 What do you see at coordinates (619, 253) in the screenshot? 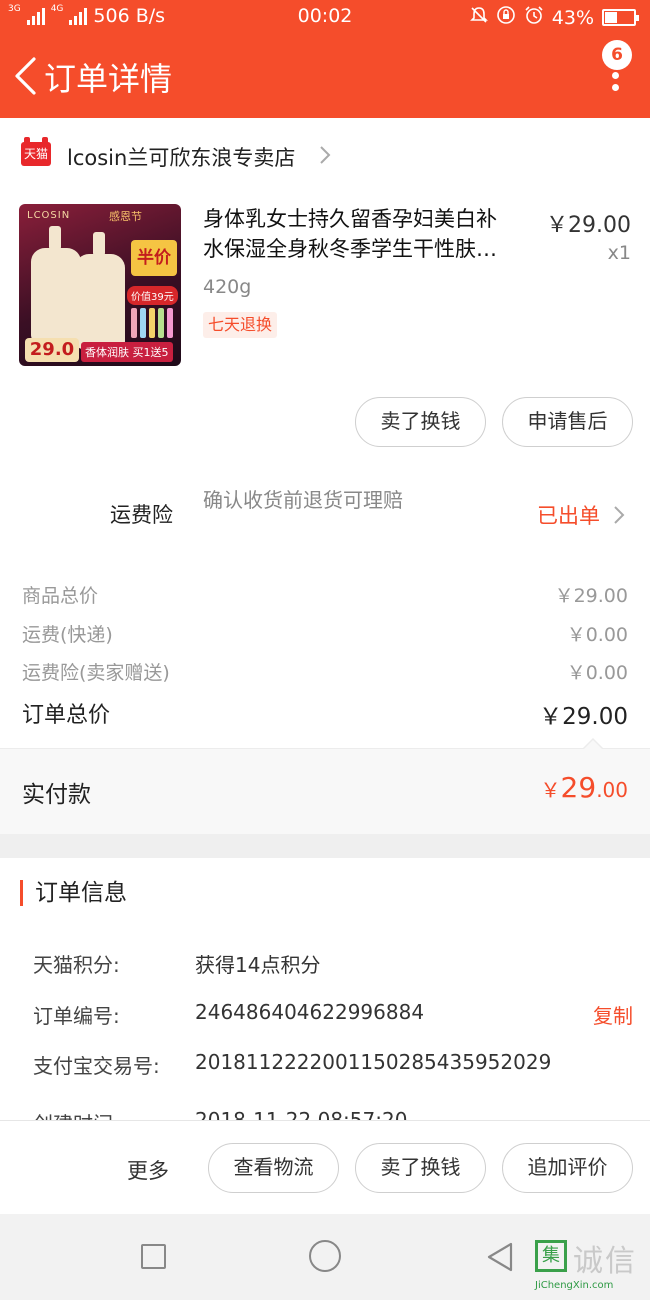
I see `product-quantity: x1` at bounding box center [619, 253].